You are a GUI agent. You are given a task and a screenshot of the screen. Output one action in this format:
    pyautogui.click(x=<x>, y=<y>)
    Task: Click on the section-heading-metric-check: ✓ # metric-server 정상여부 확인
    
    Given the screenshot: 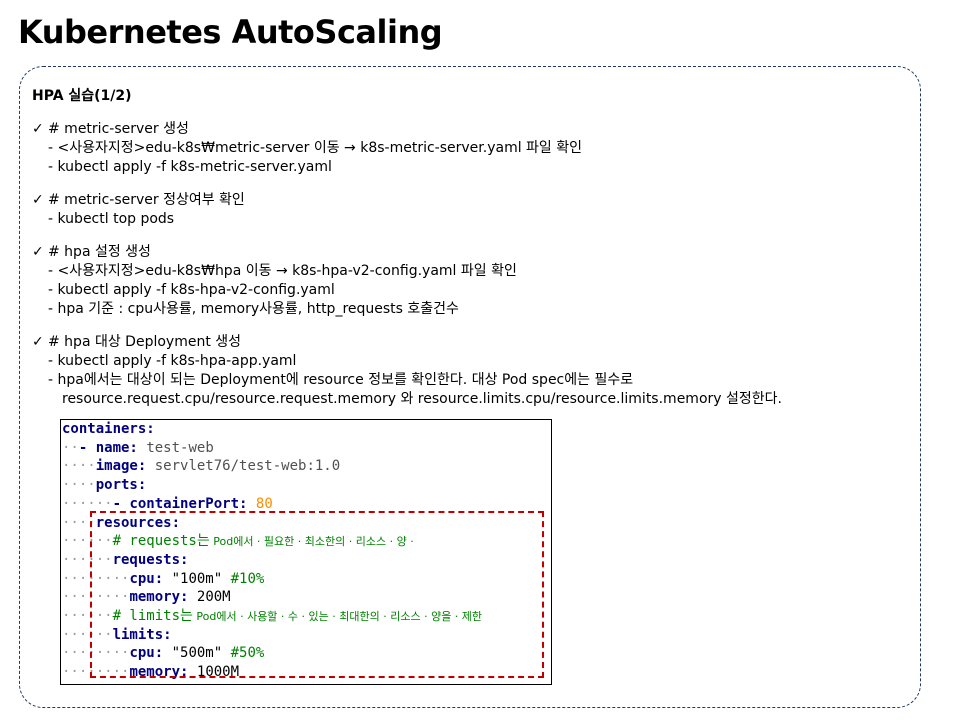 What is the action you would take?
    pyautogui.click(x=138, y=200)
    